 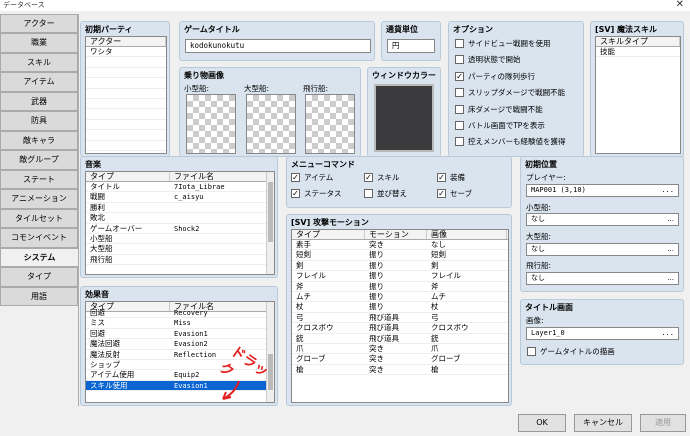 What do you see at coordinates (211, 124) in the screenshot?
I see `boat-image` at bounding box center [211, 124].